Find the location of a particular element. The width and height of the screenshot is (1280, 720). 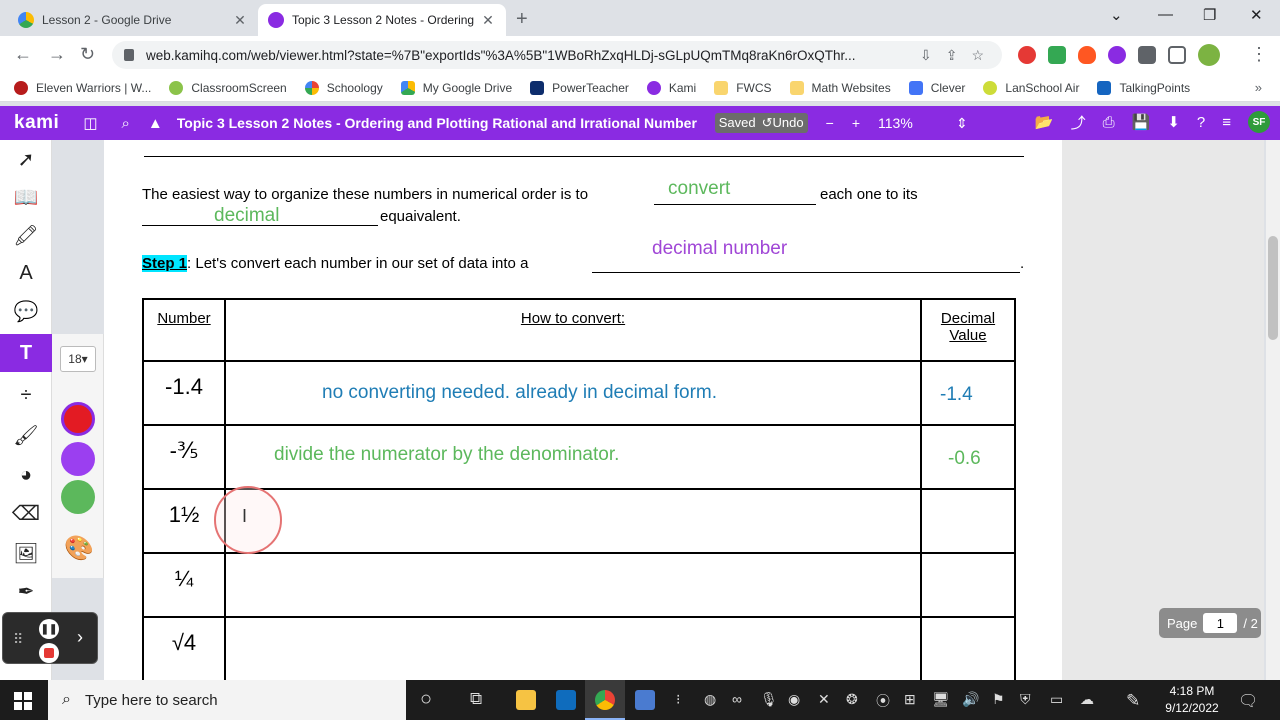

tray-refresh-icon: ◍ is located at coordinates (710, 699).